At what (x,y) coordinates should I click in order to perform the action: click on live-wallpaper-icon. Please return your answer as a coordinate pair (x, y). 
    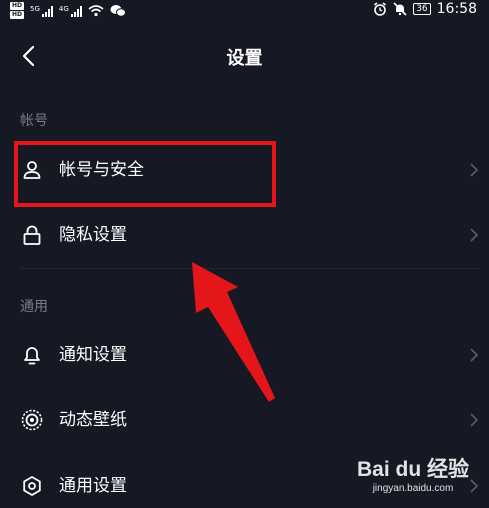
    Looking at the image, I should click on (32, 420).